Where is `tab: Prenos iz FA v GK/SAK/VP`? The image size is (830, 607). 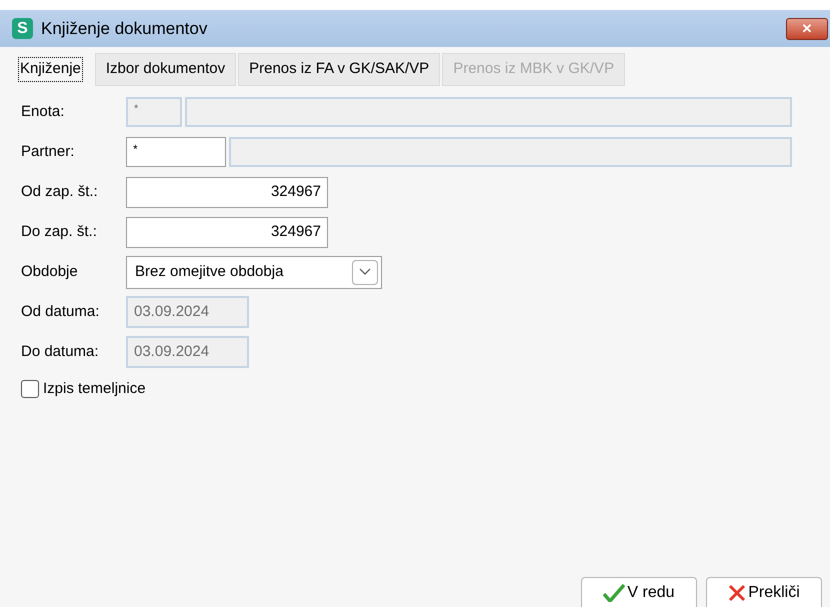
tab: Prenos iz FA v GK/SAK/VP is located at coordinates (339, 69).